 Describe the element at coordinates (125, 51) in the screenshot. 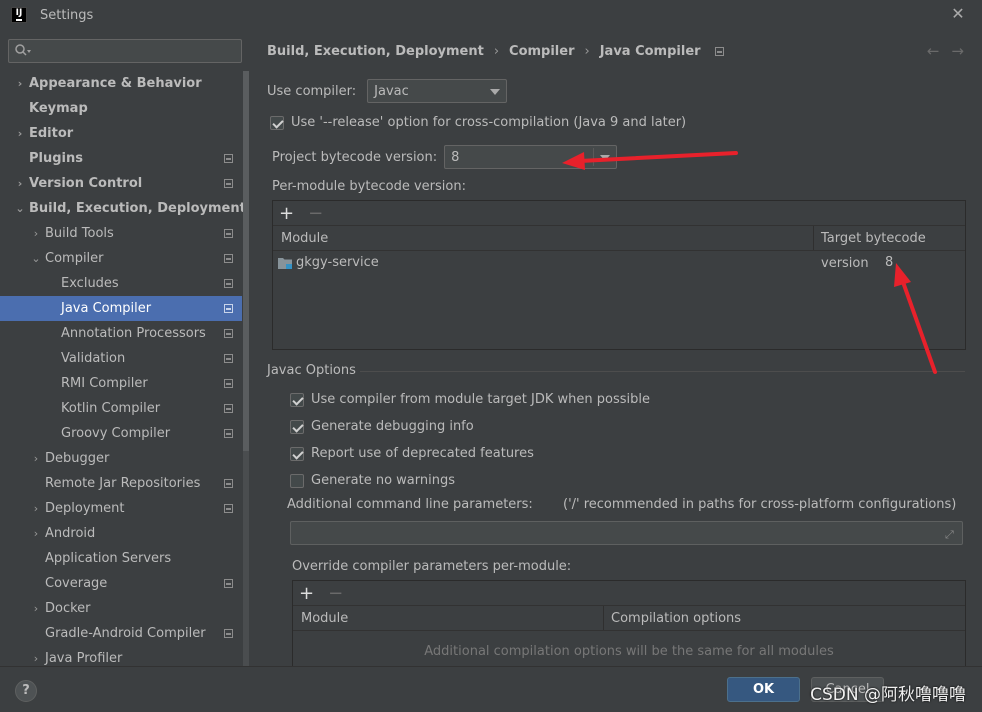

I see `search-input` at that location.